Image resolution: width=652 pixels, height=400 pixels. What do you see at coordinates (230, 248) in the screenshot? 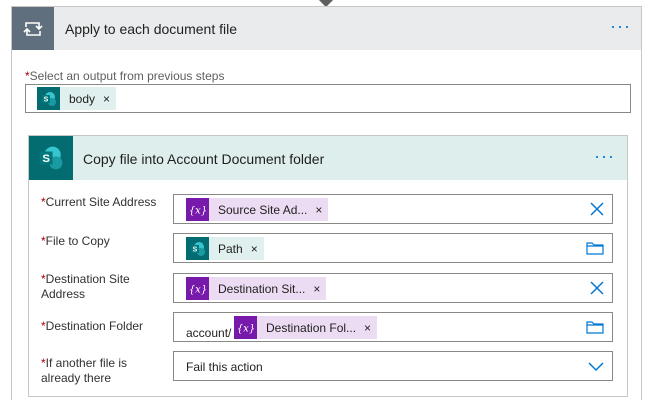
I see `token-label: Path` at bounding box center [230, 248].